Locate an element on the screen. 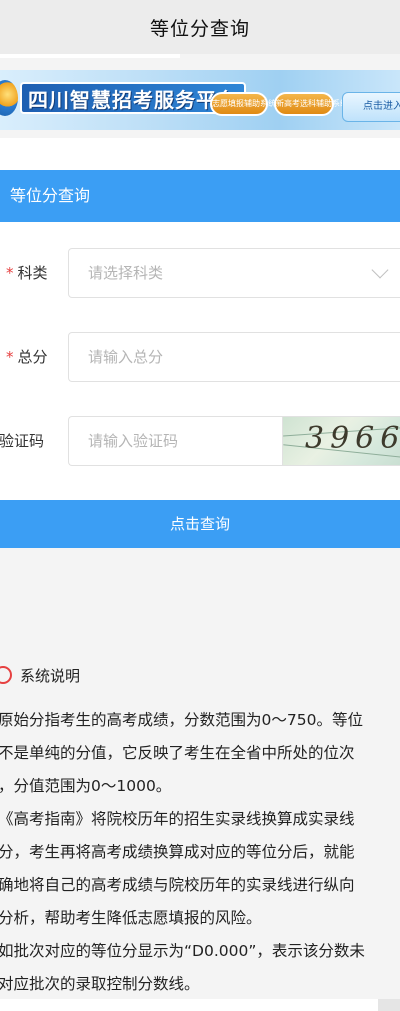 Image resolution: width=400 pixels, height=1011 pixels. bottom-strip is located at coordinates (200, 1005).